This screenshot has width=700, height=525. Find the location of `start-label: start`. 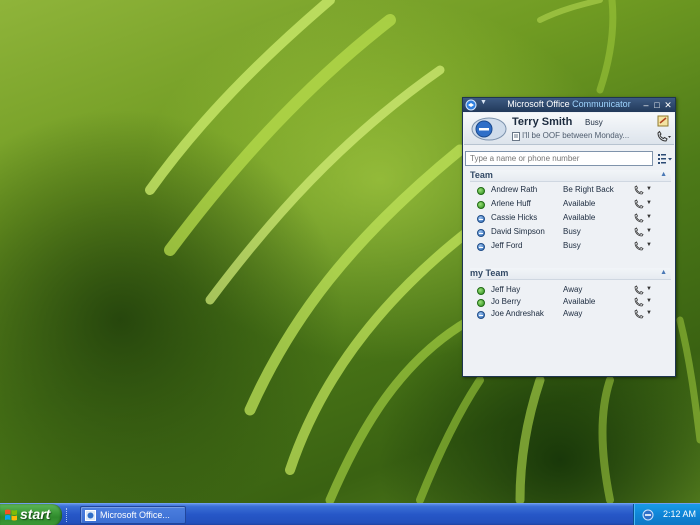

start-label: start is located at coordinates (35, 514).